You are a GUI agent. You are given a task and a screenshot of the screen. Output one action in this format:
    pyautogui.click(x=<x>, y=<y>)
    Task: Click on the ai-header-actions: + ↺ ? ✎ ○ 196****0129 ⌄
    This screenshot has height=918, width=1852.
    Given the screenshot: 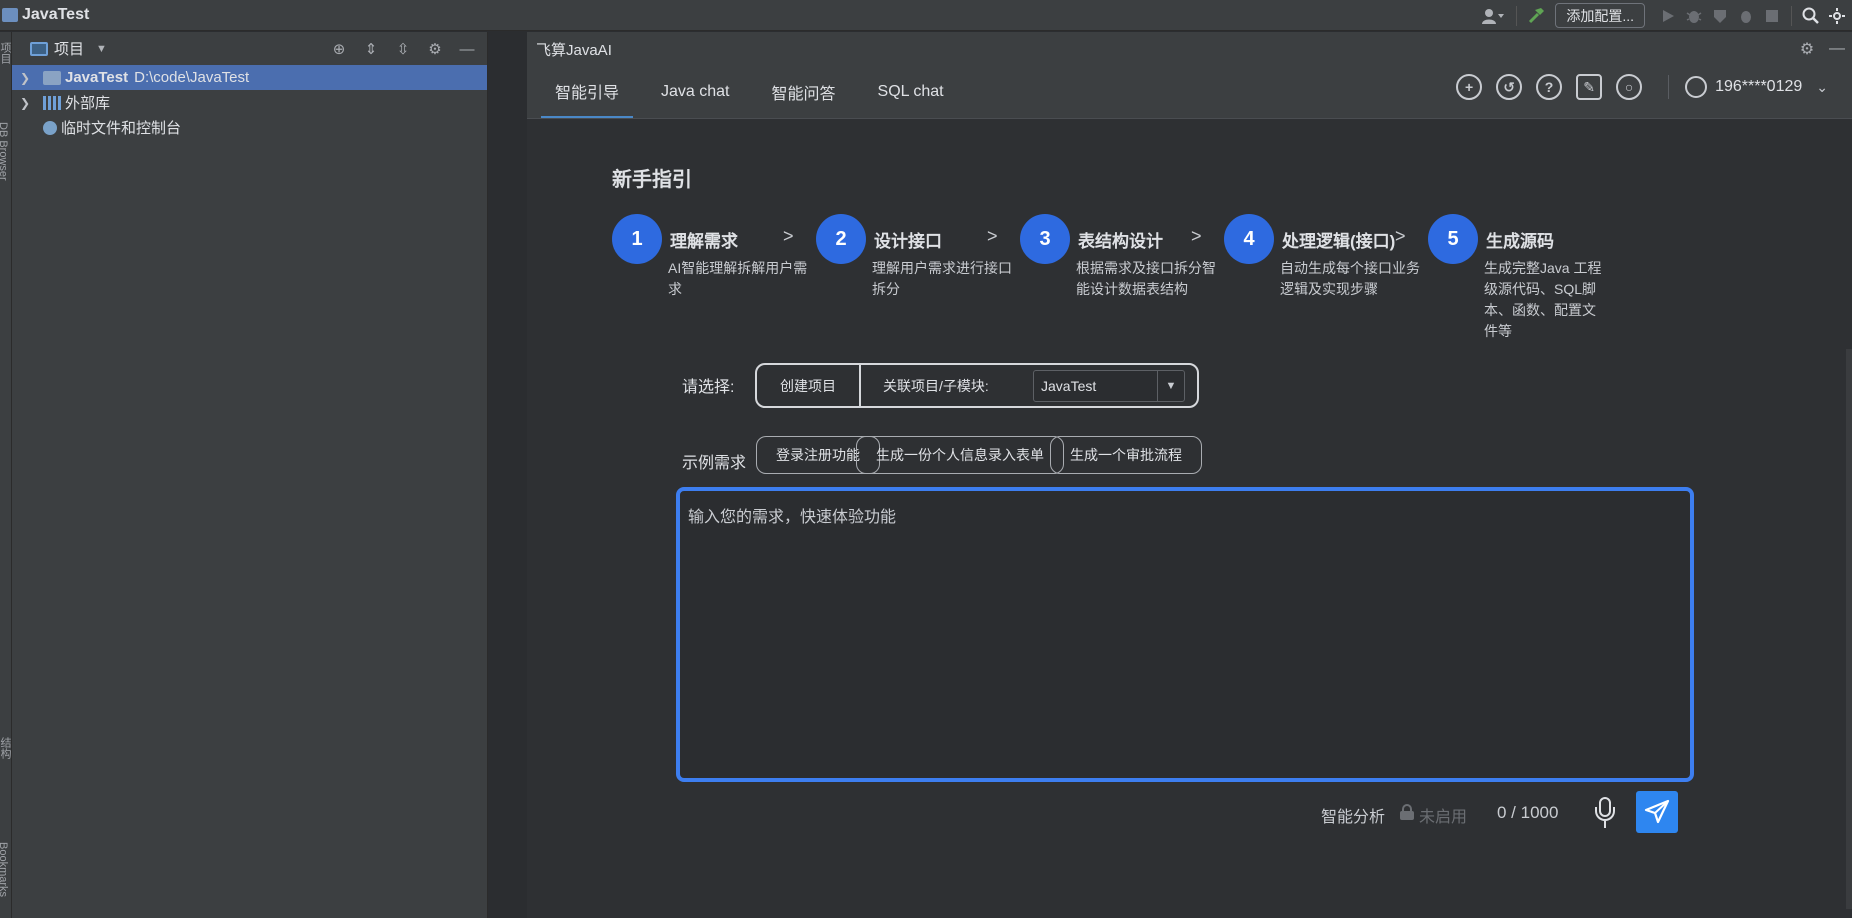 What is the action you would take?
    pyautogui.click(x=1635, y=87)
    